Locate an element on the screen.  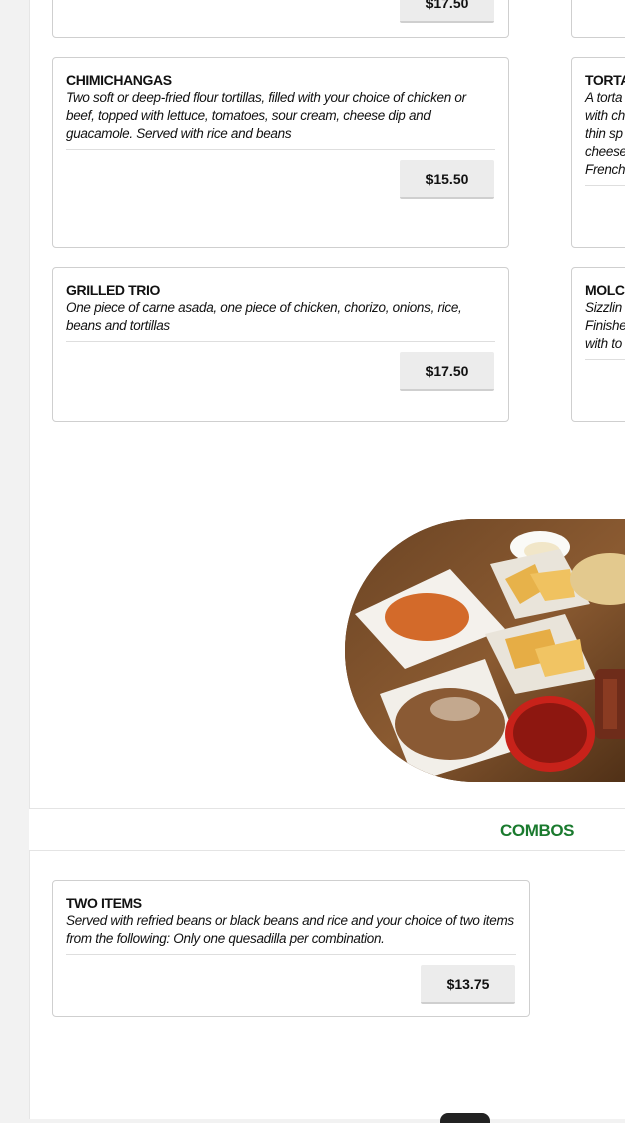
item-name: CHIMICHANGAS is located at coordinates (119, 80).